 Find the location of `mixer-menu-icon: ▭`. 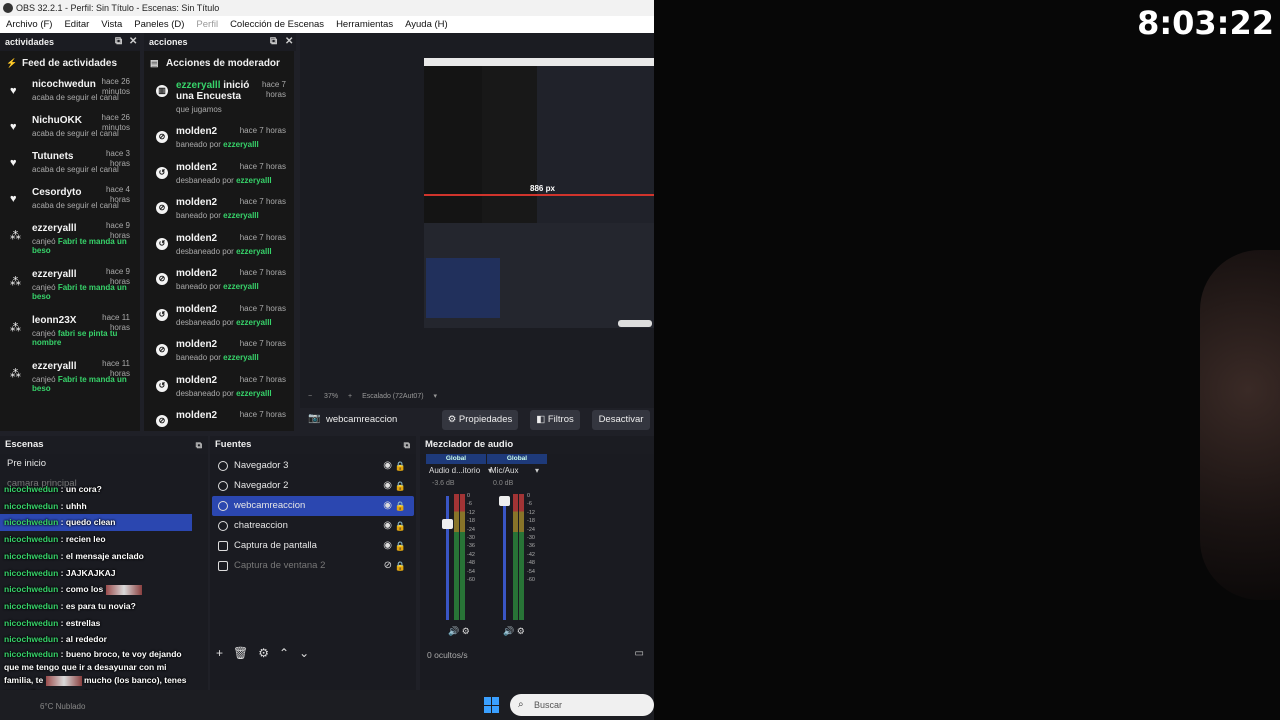

mixer-menu-icon: ▭ is located at coordinates (639, 653).